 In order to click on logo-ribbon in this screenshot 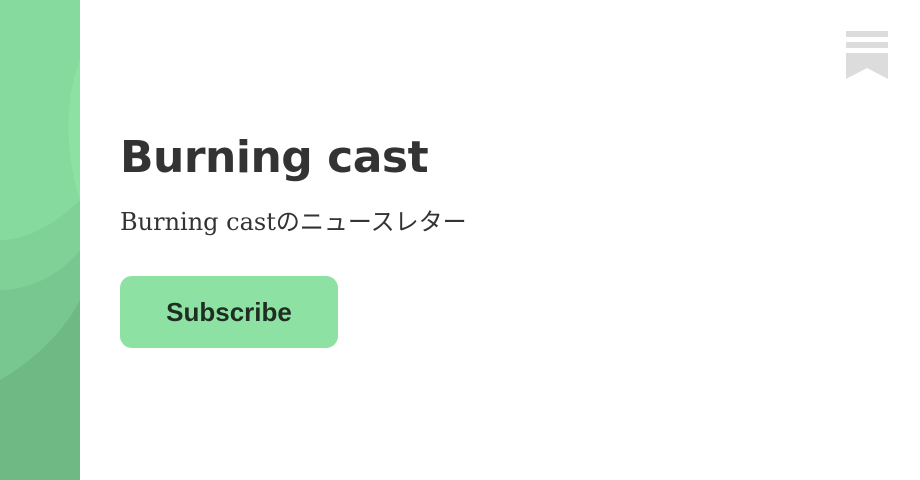, I will do `click(867, 66)`.